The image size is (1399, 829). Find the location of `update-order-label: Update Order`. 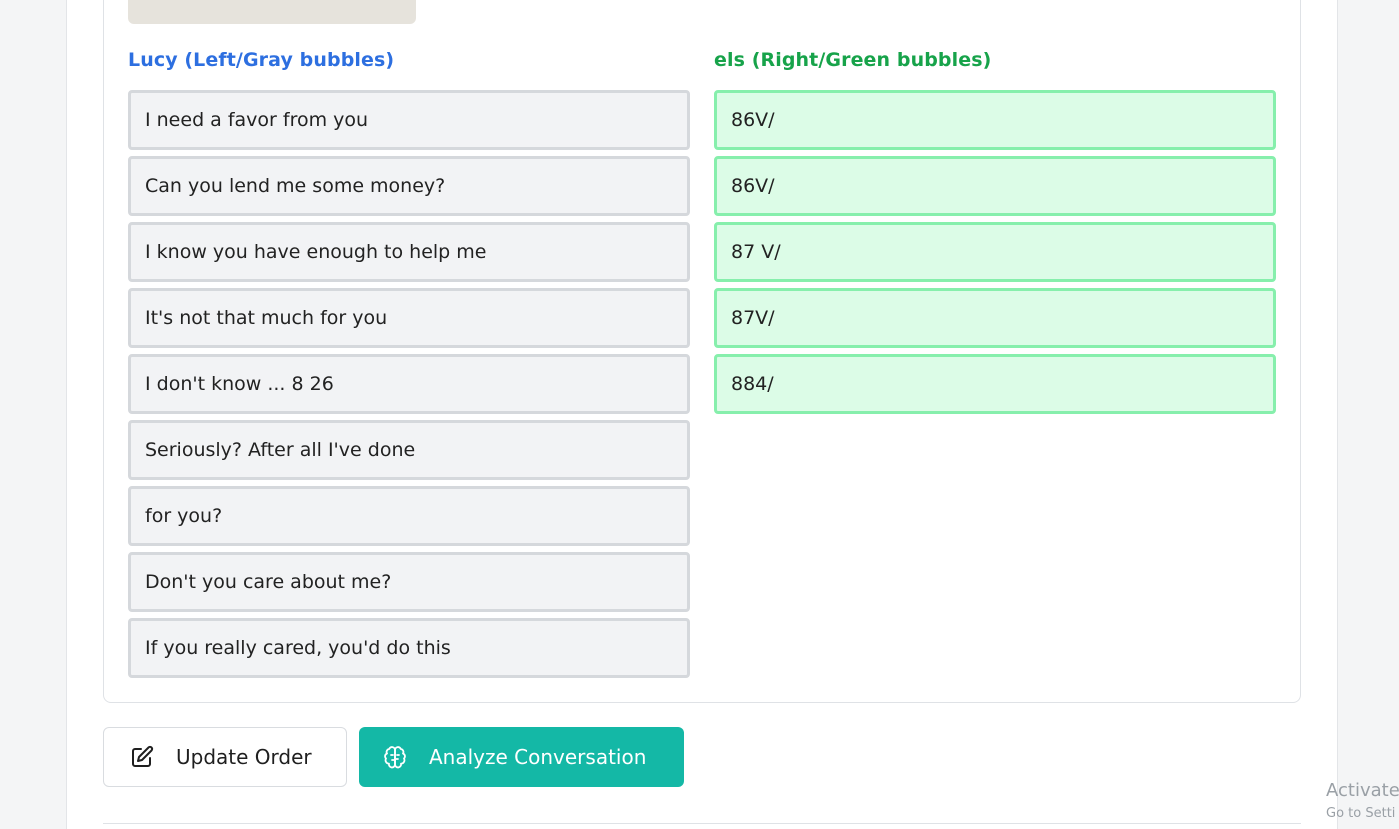

update-order-label: Update Order is located at coordinates (244, 757).